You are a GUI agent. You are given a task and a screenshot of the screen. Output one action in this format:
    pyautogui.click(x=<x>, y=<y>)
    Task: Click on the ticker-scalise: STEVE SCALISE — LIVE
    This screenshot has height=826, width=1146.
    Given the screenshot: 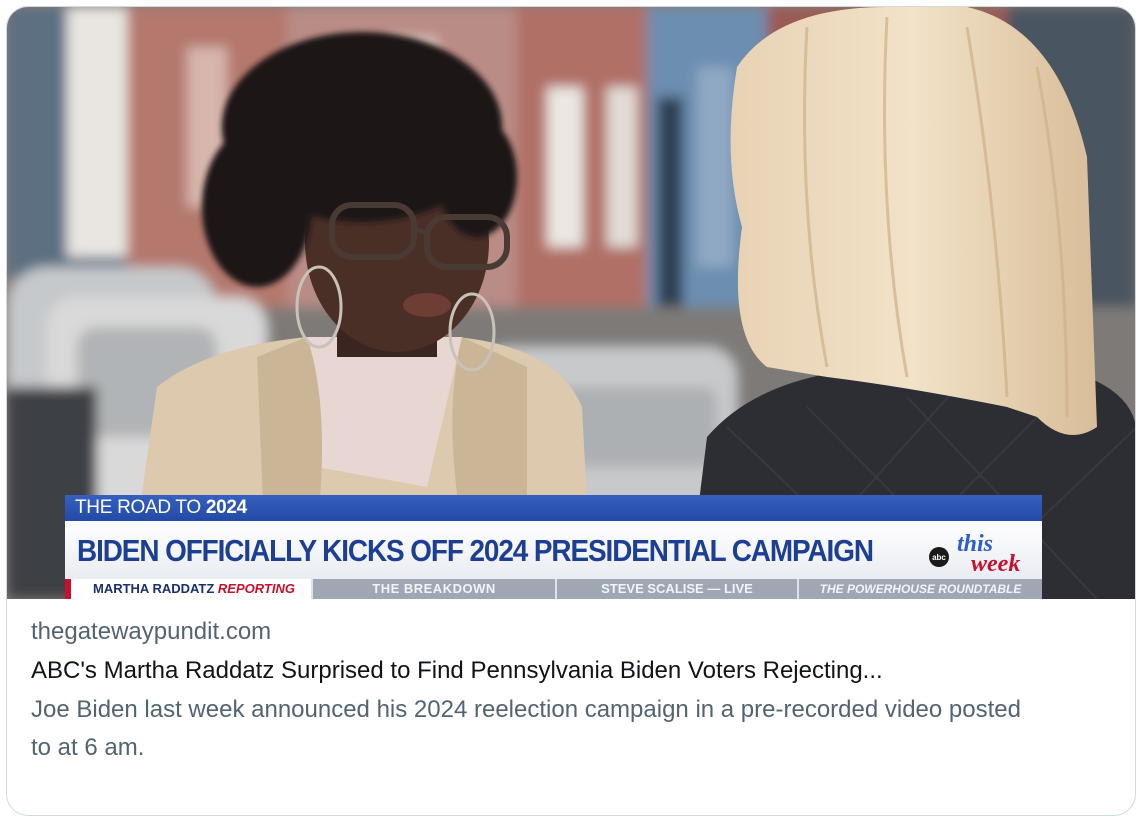 What is the action you would take?
    pyautogui.click(x=677, y=589)
    